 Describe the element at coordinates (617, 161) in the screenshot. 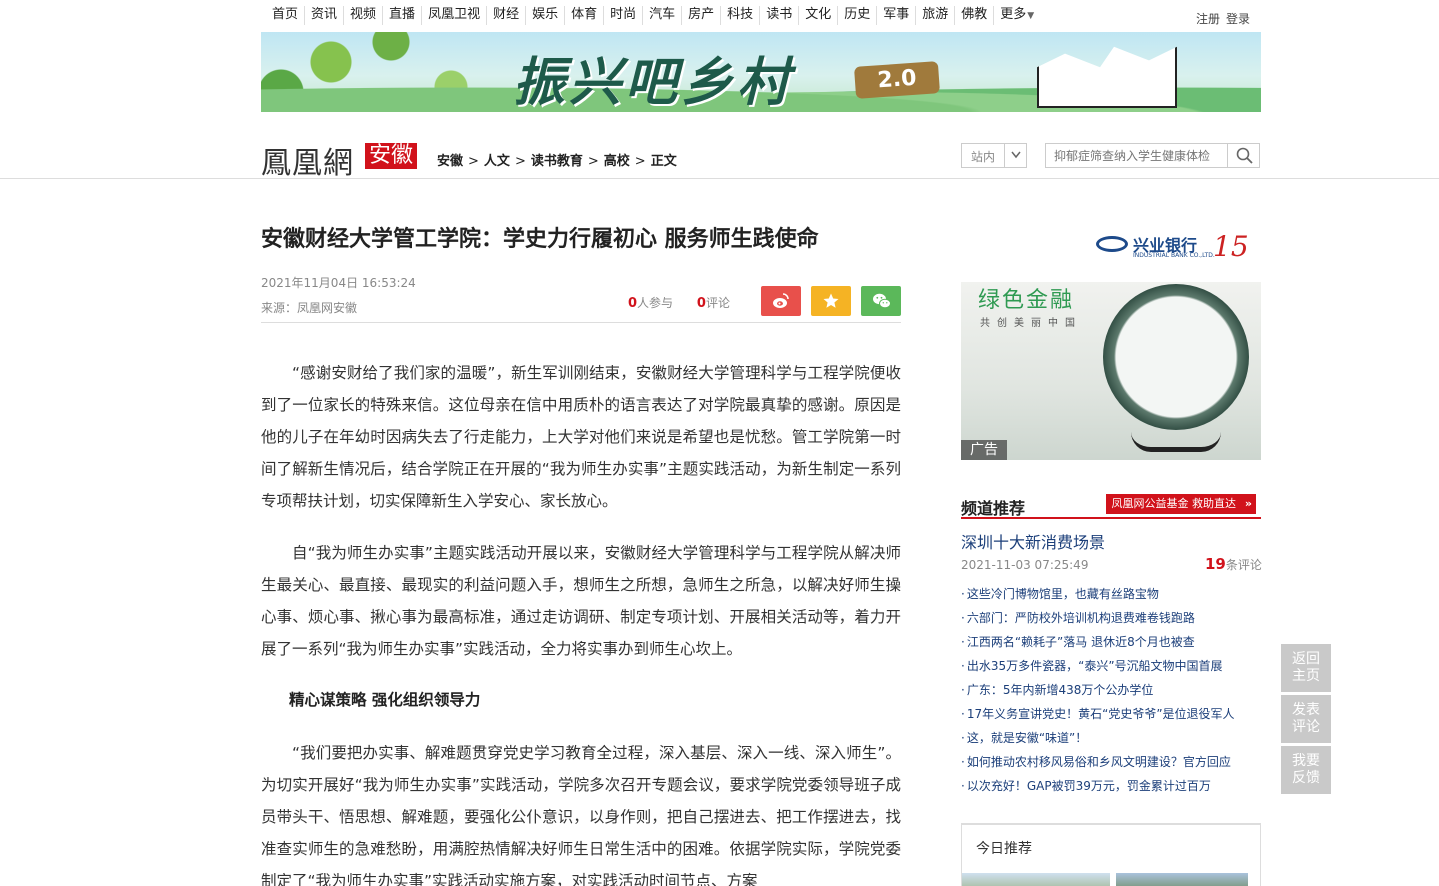

I see `breadcrumb-item: 高校` at that location.